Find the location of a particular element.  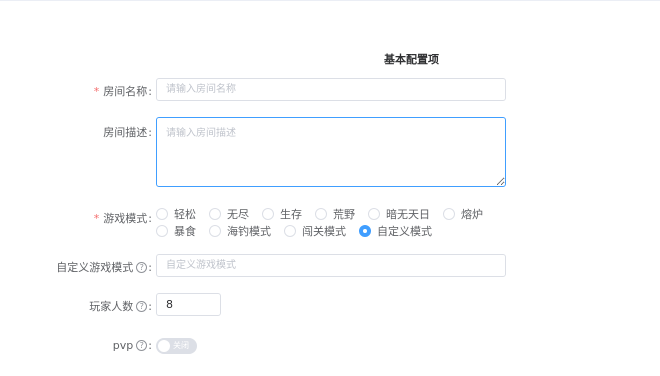

game-mode-radio-group: 轻松 无尽 生存 荒野 暗无天日 熔炉 暴食 海钓模式 闯关模式 自定义模式 is located at coordinates (319, 222).